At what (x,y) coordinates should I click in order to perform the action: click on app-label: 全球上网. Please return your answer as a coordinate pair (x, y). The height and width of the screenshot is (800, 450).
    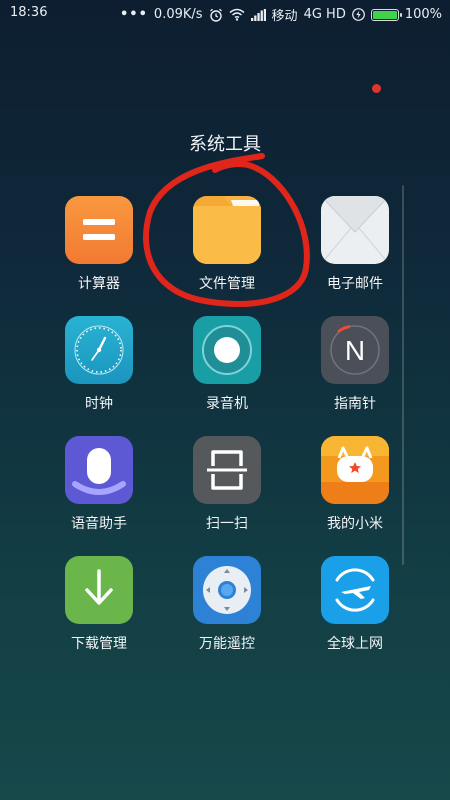
    Looking at the image, I should click on (355, 644).